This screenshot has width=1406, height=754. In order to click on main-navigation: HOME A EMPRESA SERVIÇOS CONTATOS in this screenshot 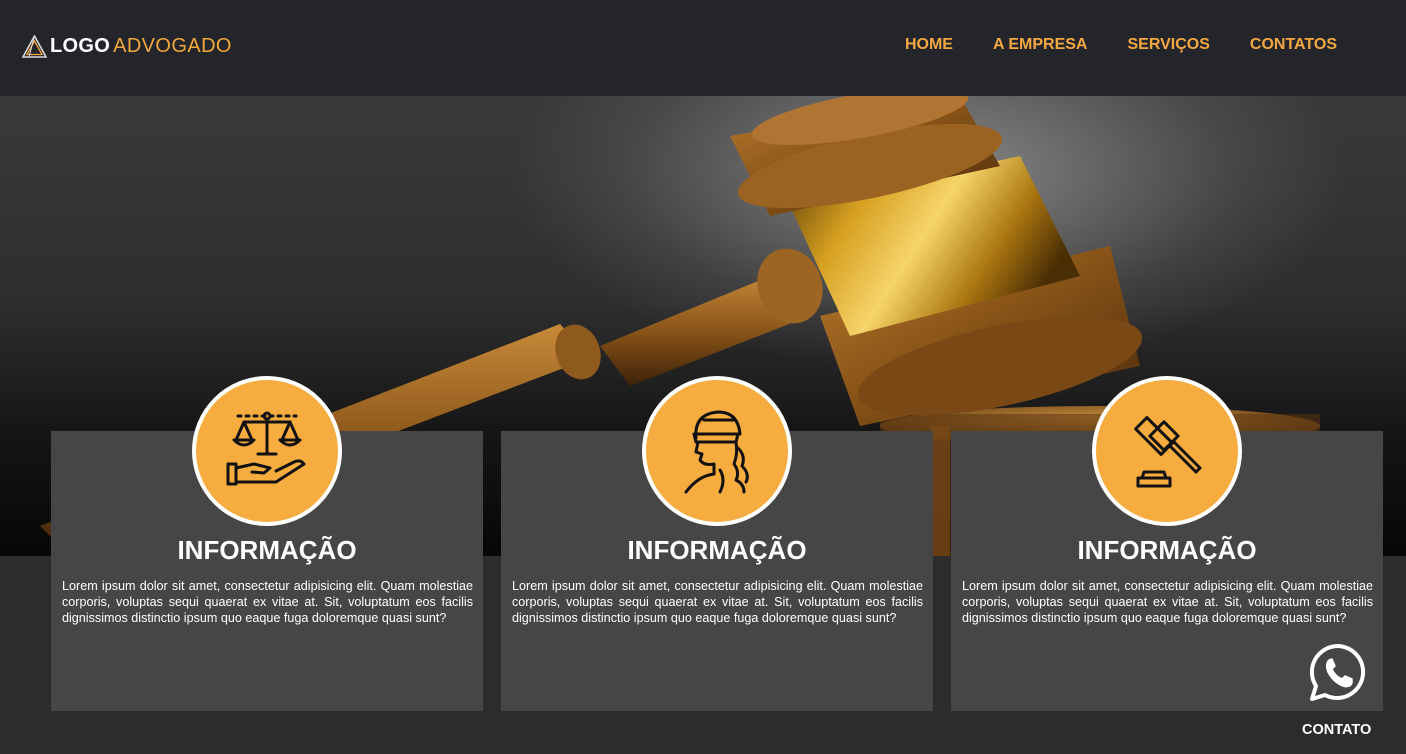, I will do `click(1121, 45)`.